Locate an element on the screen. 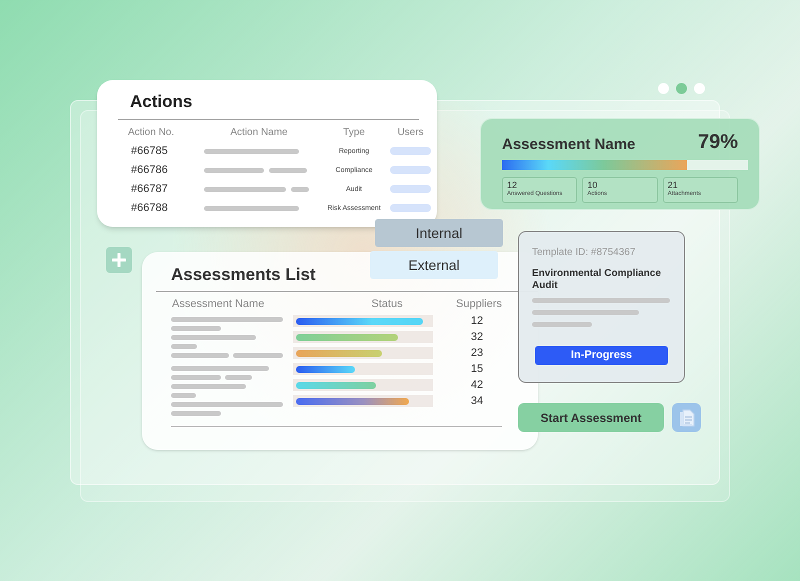 The width and height of the screenshot is (800, 581). column-header: Assessment Name is located at coordinates (219, 304).